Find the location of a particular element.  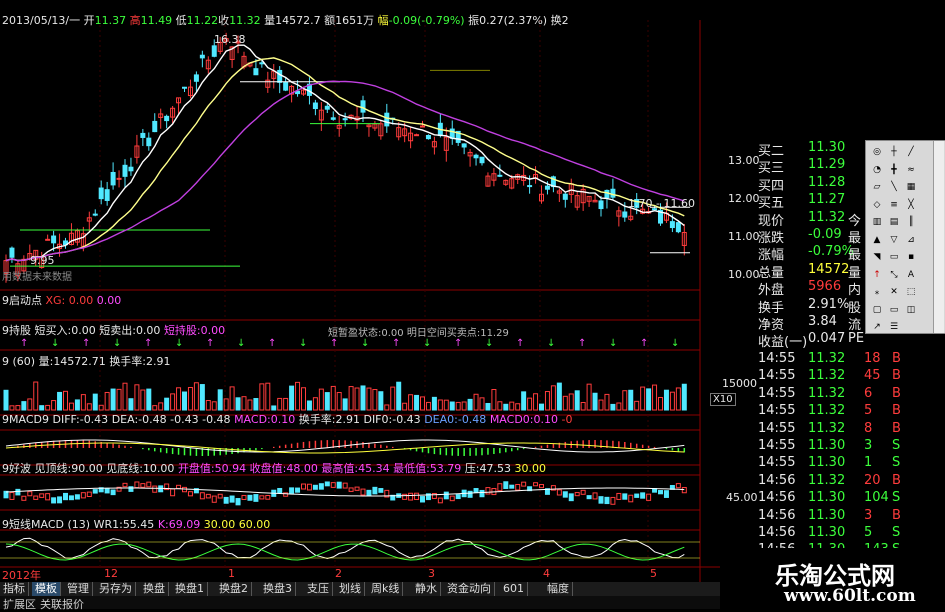

drawing-toolbar: ◎ ┼ ╱ ◔ ╋ ≈ ▱ ╲ ▦ ◇ ≡ ╳ ▥ ▤ ║ ▲ ▽ ⊿ ◥ ▭ ▪ ↑ ⤡ A ⁎ ✕ ⬚ ▢ ▭ ◫ ↗ ☰ is located at coordinates (905, 237).